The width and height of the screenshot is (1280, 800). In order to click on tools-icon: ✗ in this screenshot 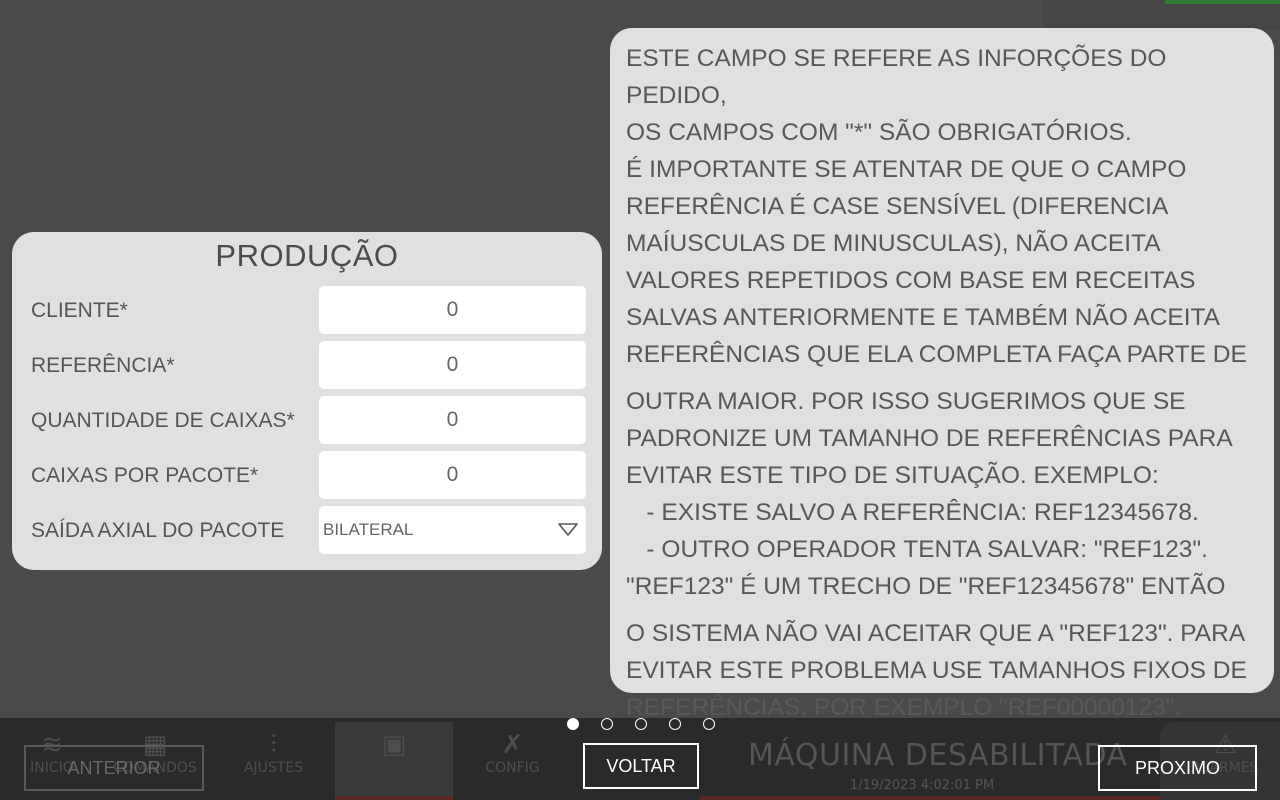, I will do `click(512, 745)`.